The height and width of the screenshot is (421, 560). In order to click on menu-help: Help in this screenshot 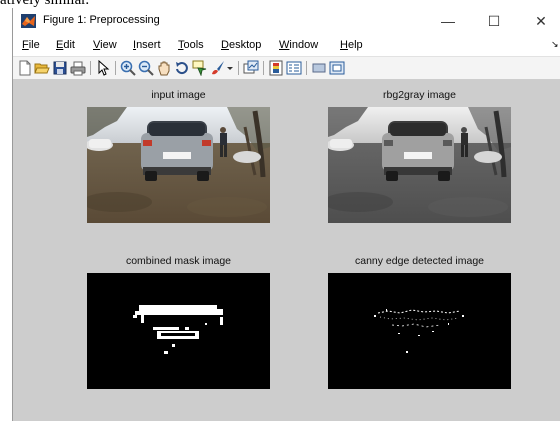, I will do `click(351, 45)`.